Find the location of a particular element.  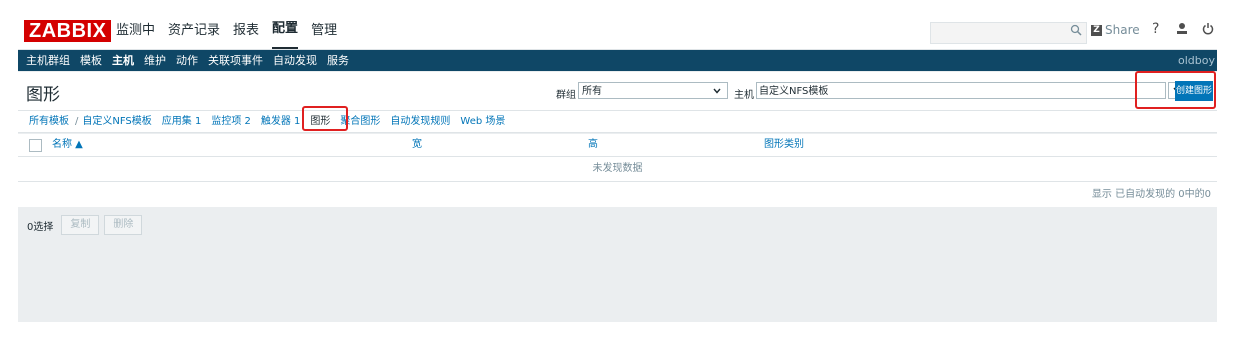

menu-administration: 管理 is located at coordinates (324, 30).